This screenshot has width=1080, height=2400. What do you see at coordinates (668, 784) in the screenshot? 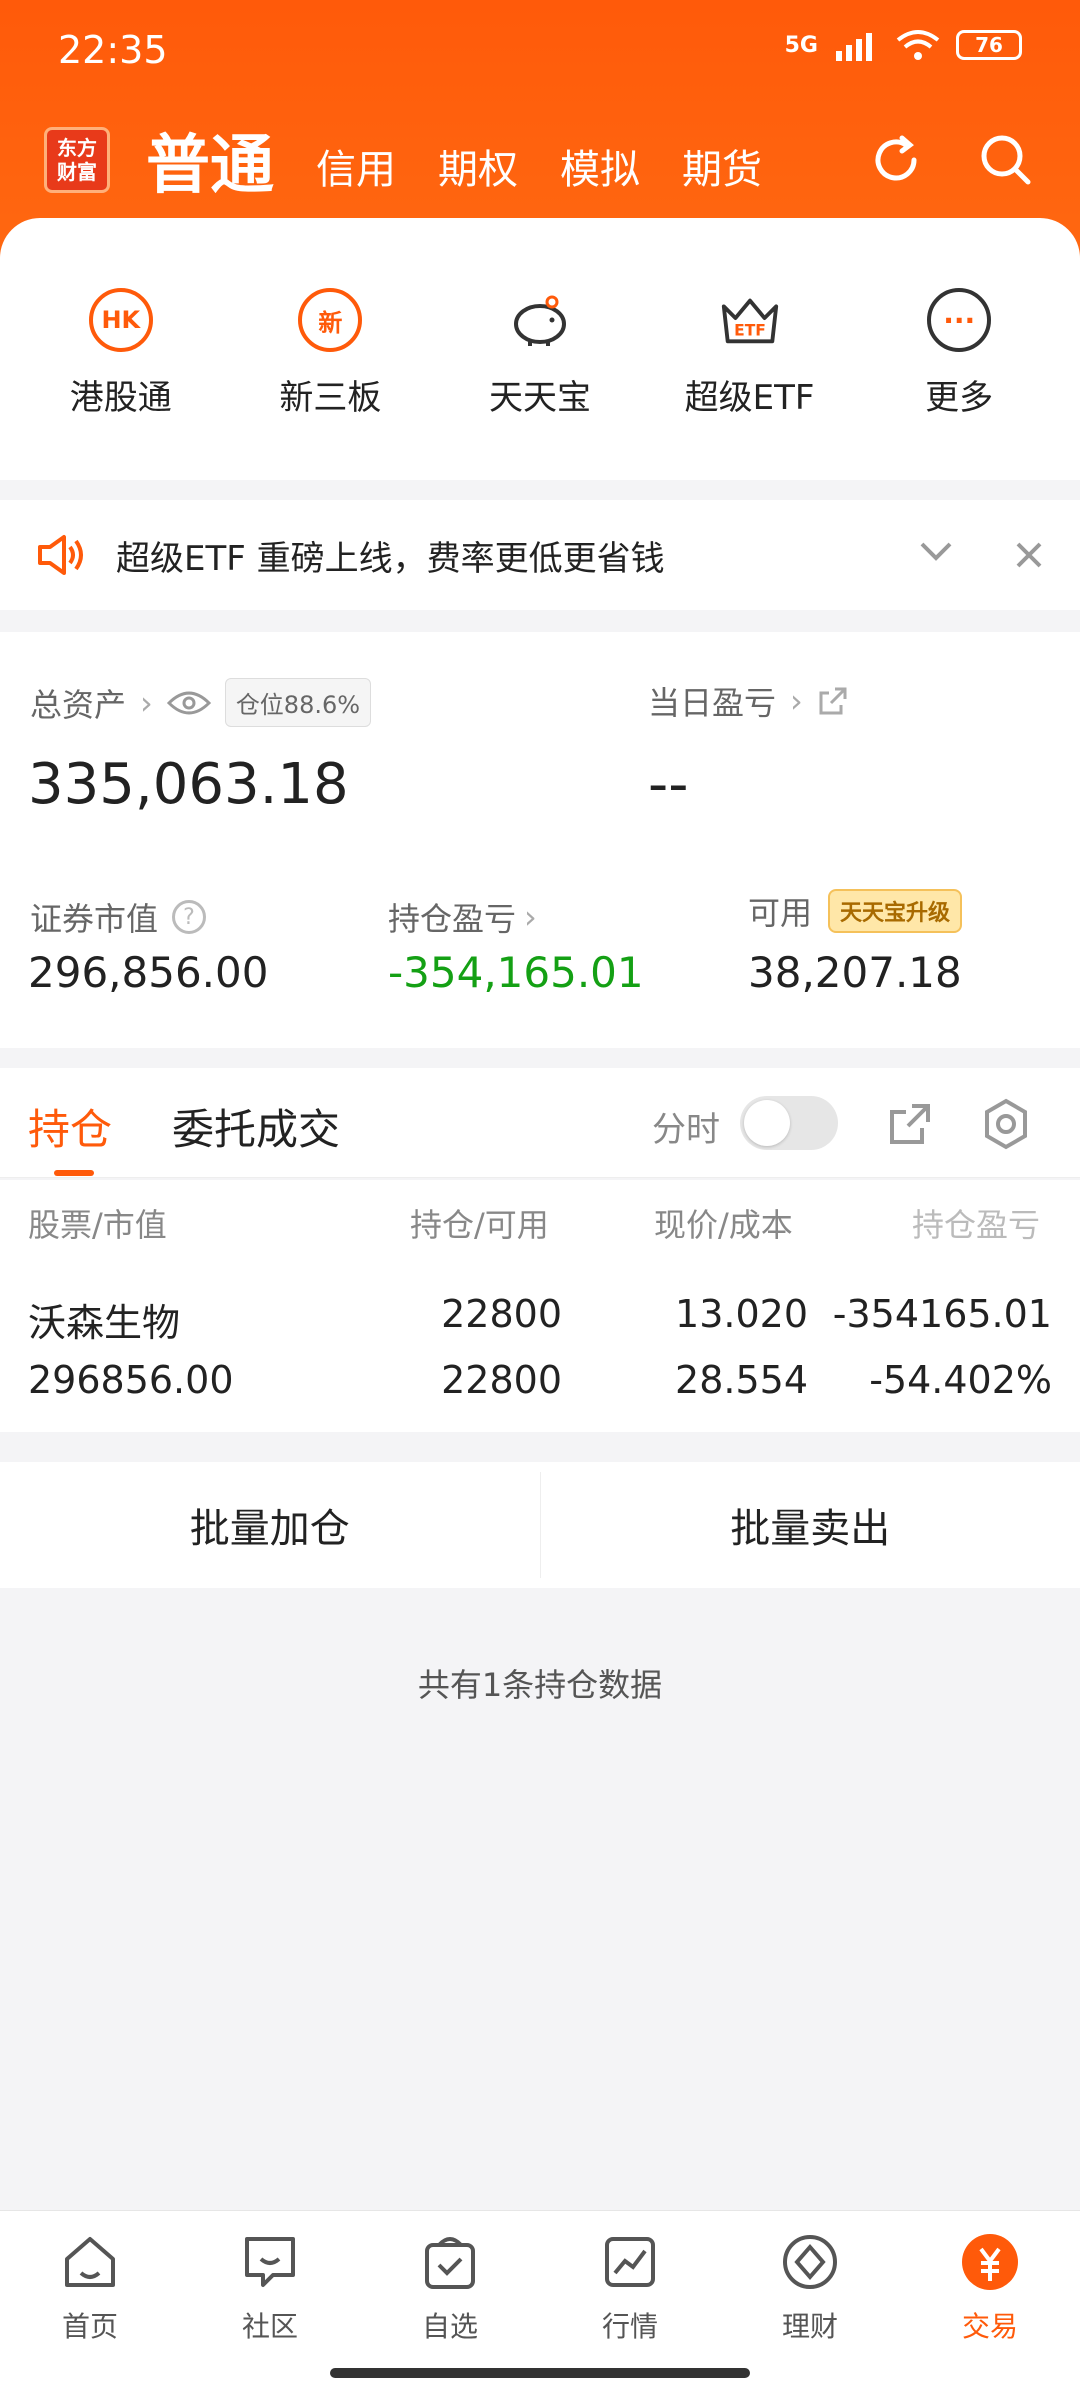
I see `daily-pl-value: --` at bounding box center [668, 784].